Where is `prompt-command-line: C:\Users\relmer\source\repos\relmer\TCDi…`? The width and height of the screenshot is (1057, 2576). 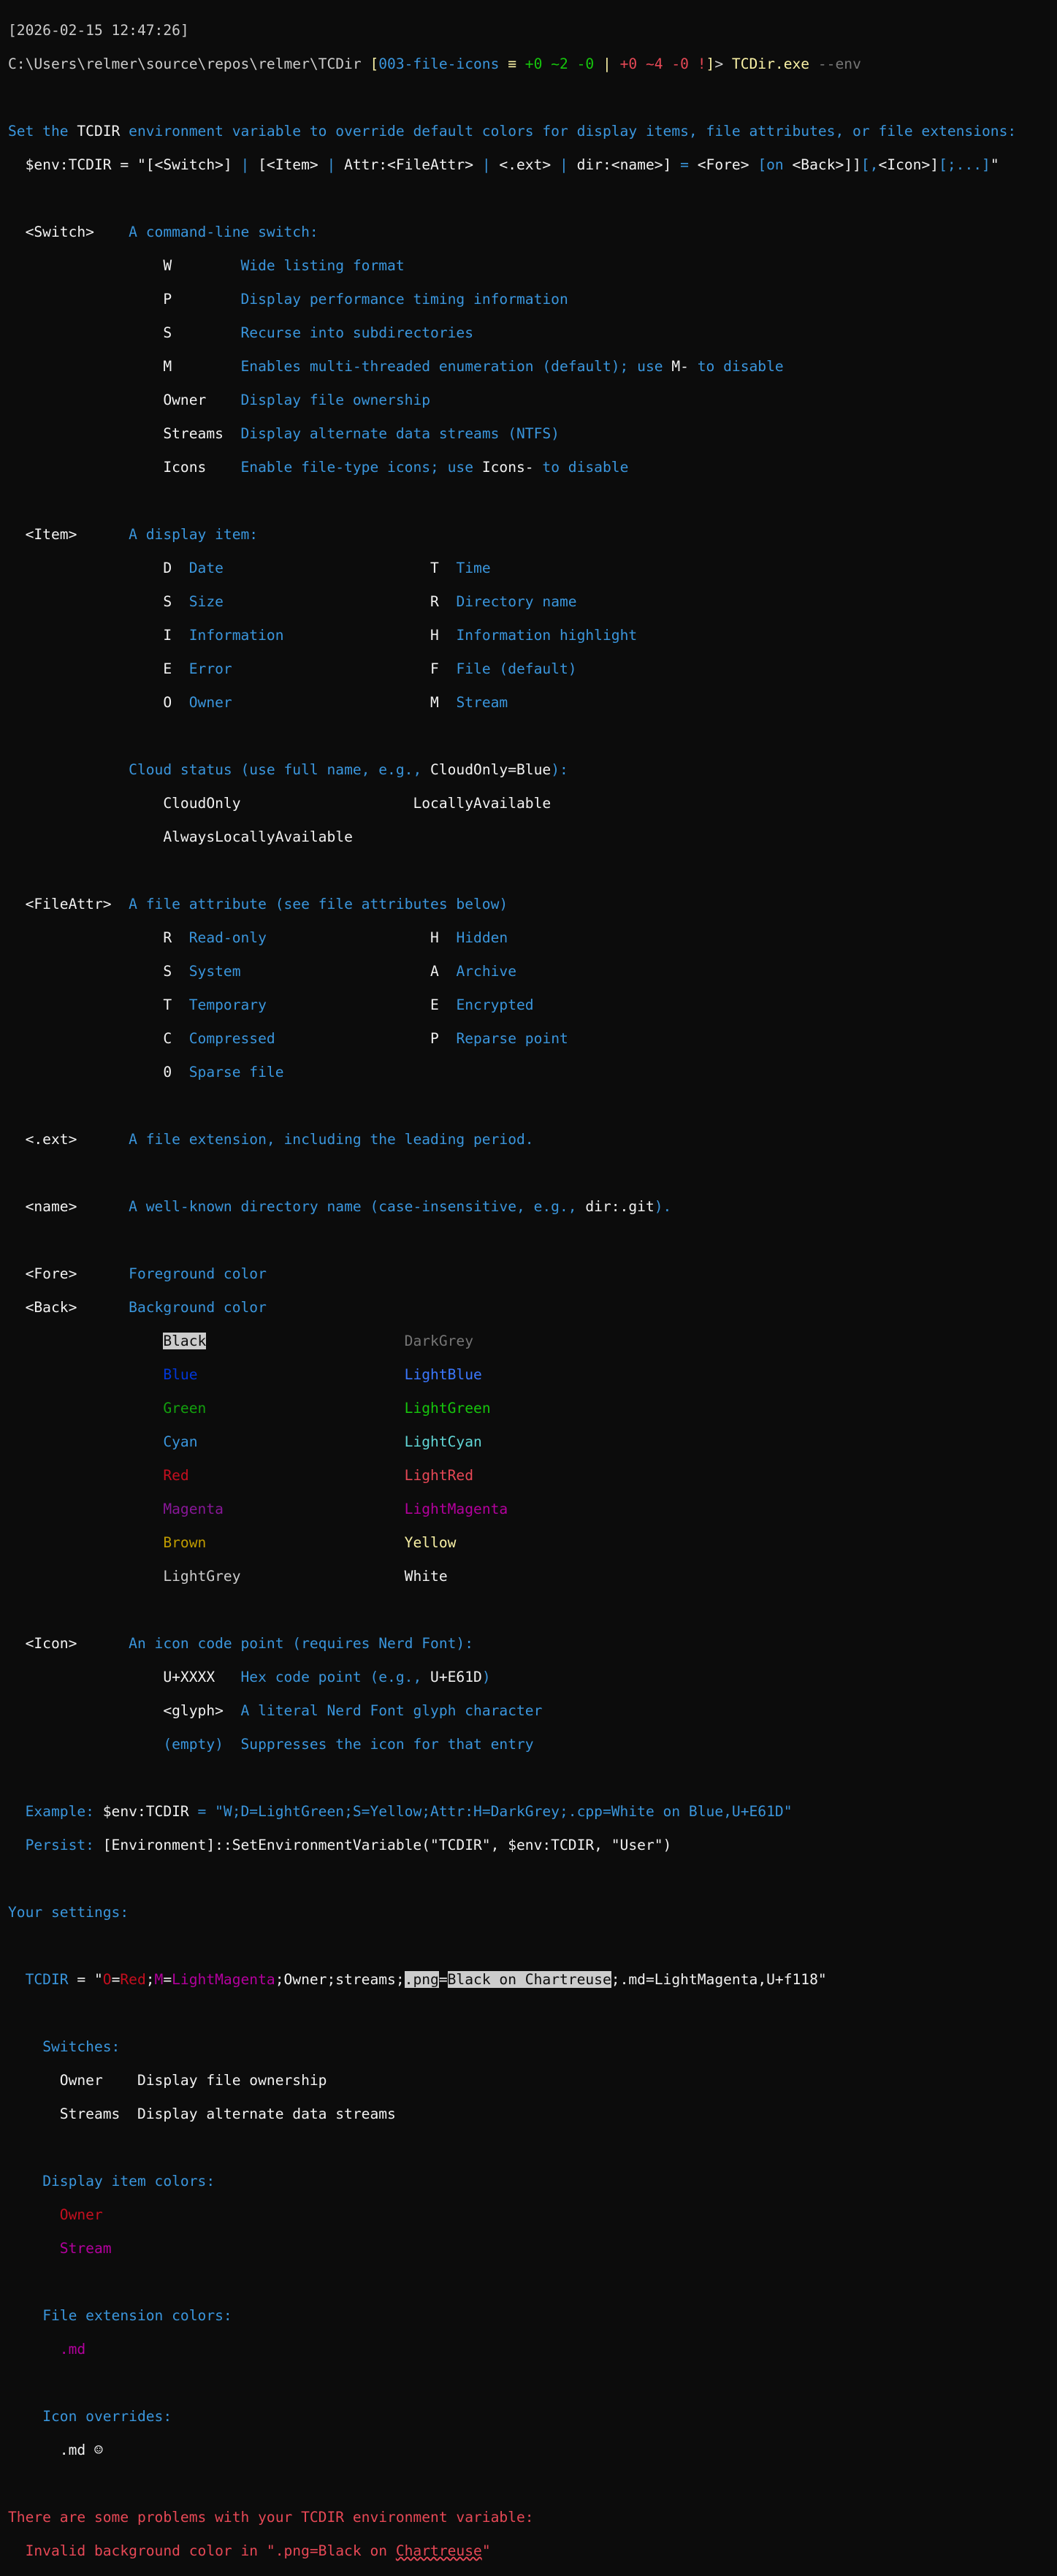
prompt-command-line: C:\Users\relmer\source\repos\relmer\TCDi… is located at coordinates (434, 64).